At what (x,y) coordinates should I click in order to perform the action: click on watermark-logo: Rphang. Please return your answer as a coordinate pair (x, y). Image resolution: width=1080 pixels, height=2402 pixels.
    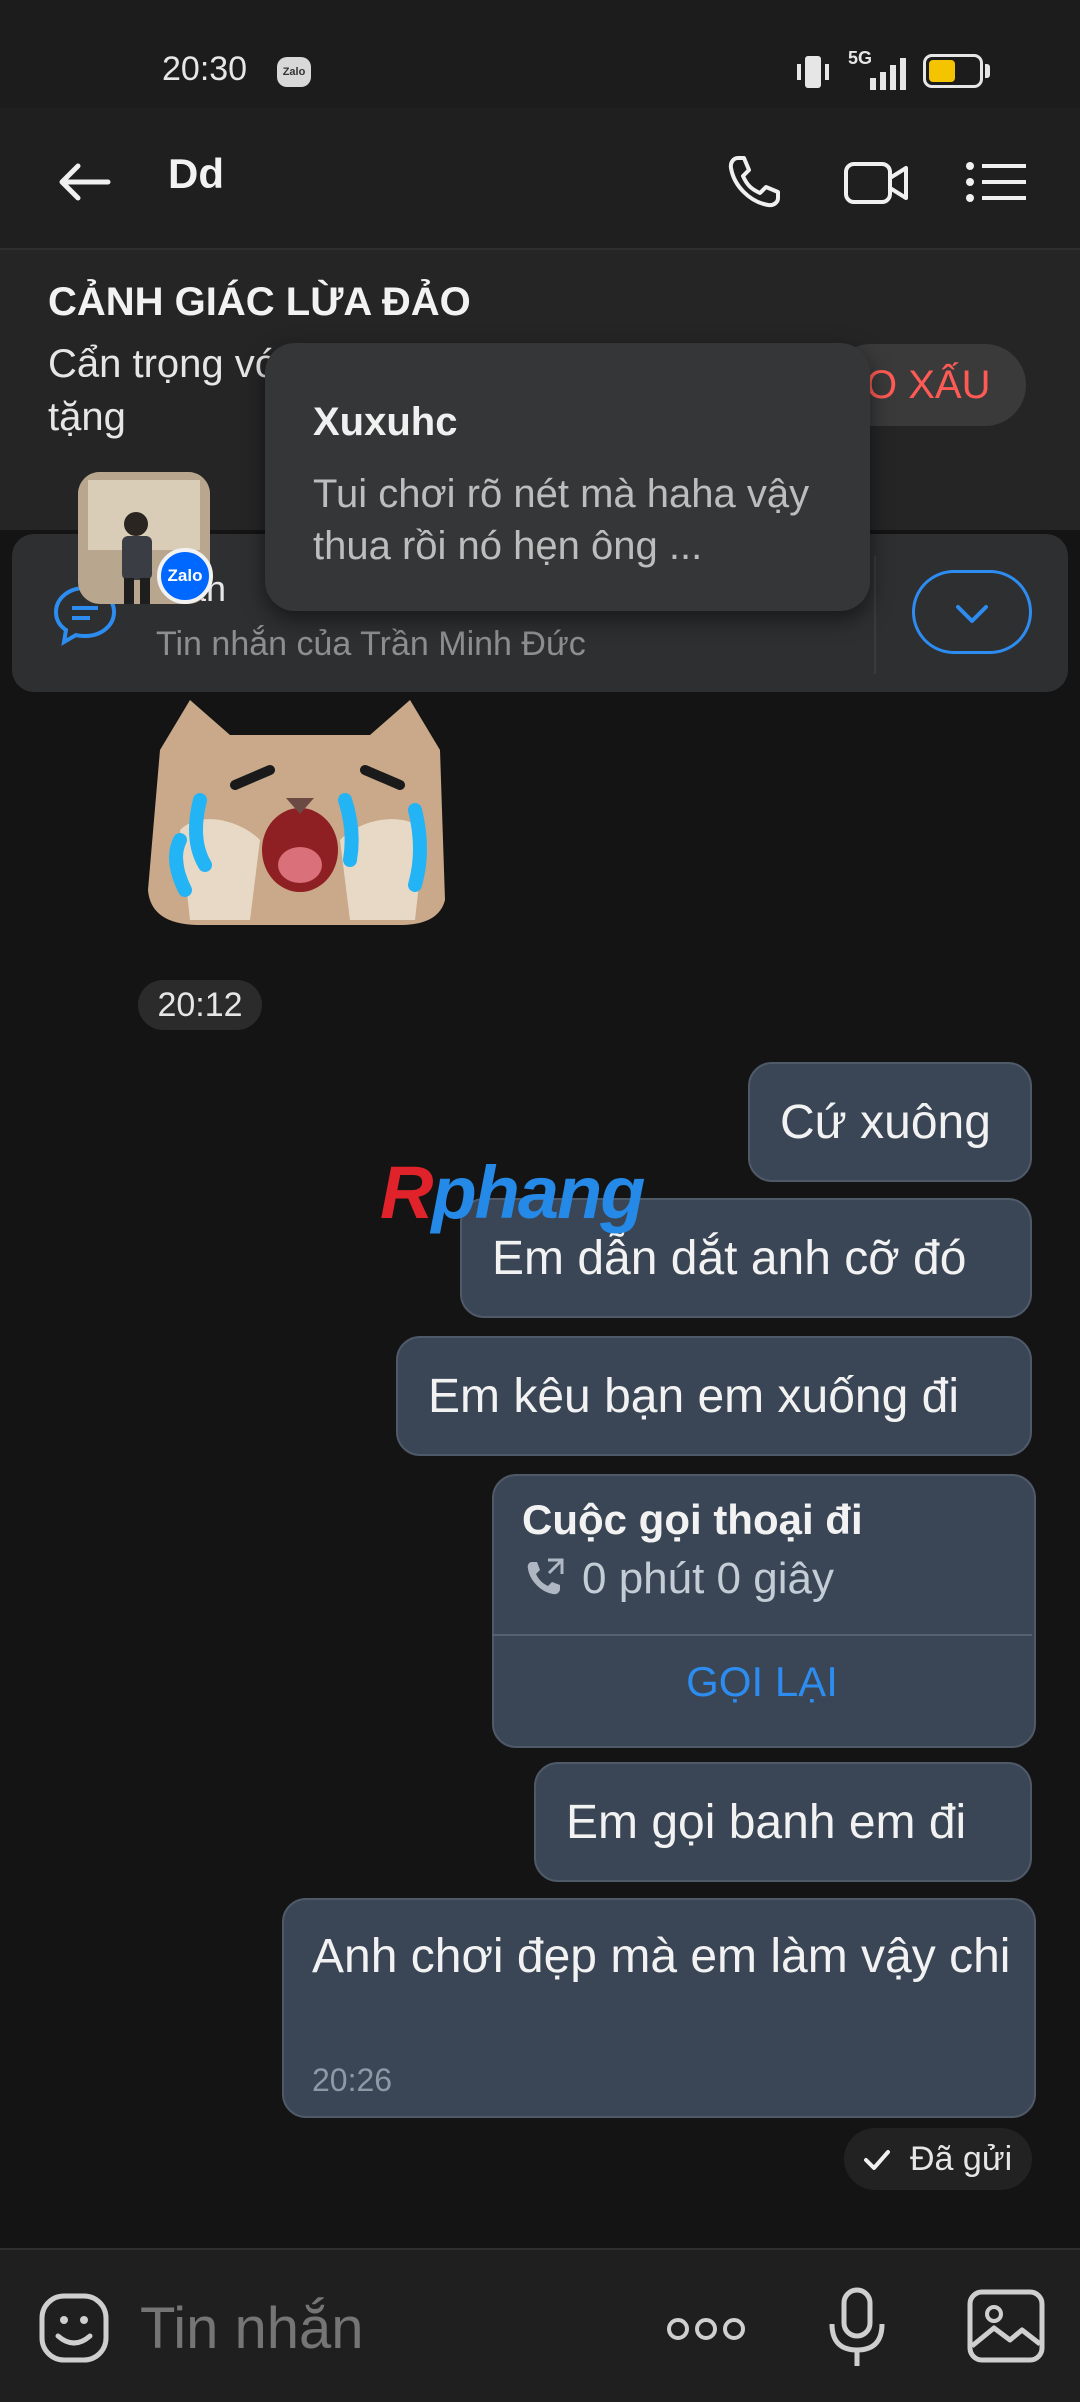
    Looking at the image, I should click on (512, 1192).